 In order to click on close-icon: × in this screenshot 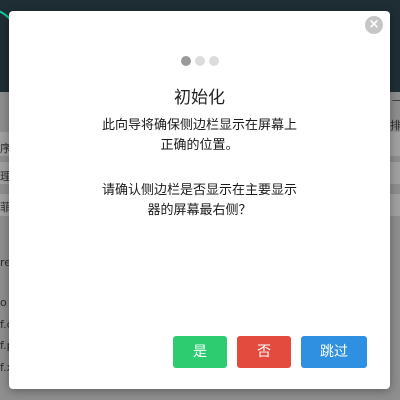, I will do `click(374, 25)`.